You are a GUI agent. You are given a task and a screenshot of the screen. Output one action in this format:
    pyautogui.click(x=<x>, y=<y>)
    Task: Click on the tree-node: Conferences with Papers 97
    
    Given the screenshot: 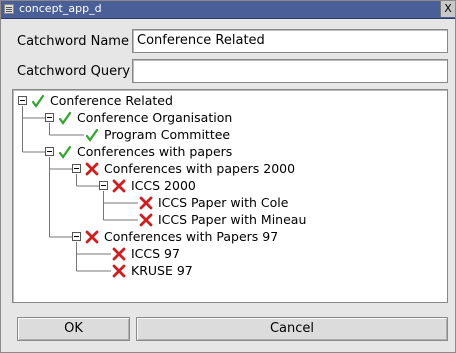 What is the action you would take?
    pyautogui.click(x=228, y=237)
    